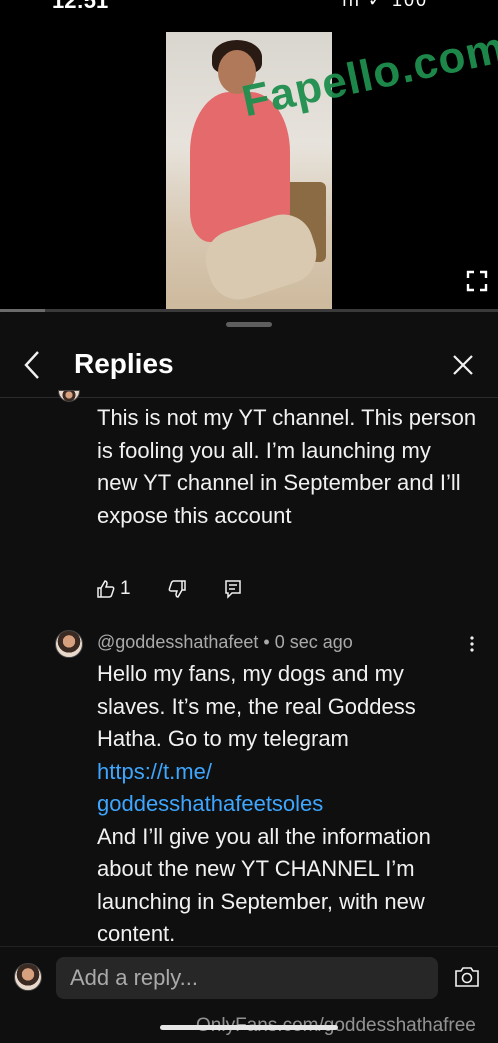 The image size is (498, 1043). Describe the element at coordinates (249, 365) in the screenshot. I see `replies-header: Replies` at that location.